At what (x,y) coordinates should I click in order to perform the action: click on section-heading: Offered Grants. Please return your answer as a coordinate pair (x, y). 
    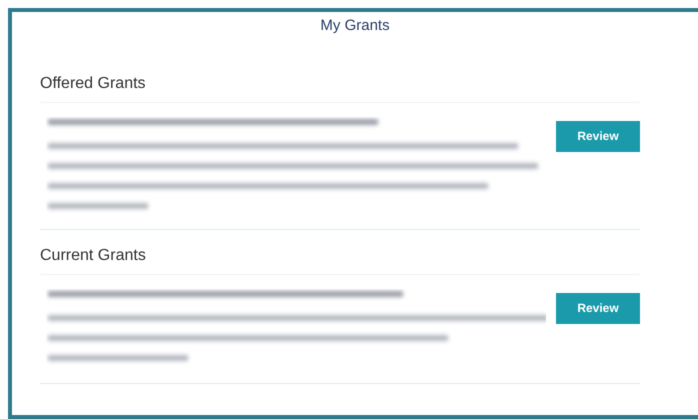
    Looking at the image, I should click on (93, 83).